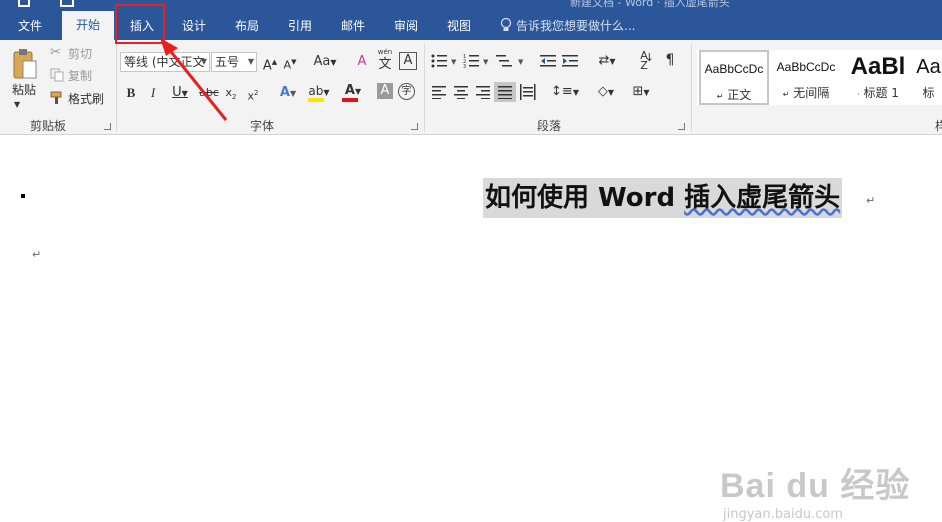 The image size is (942, 522). What do you see at coordinates (506, 24) in the screenshot?
I see `lightbulb-icon` at bounding box center [506, 24].